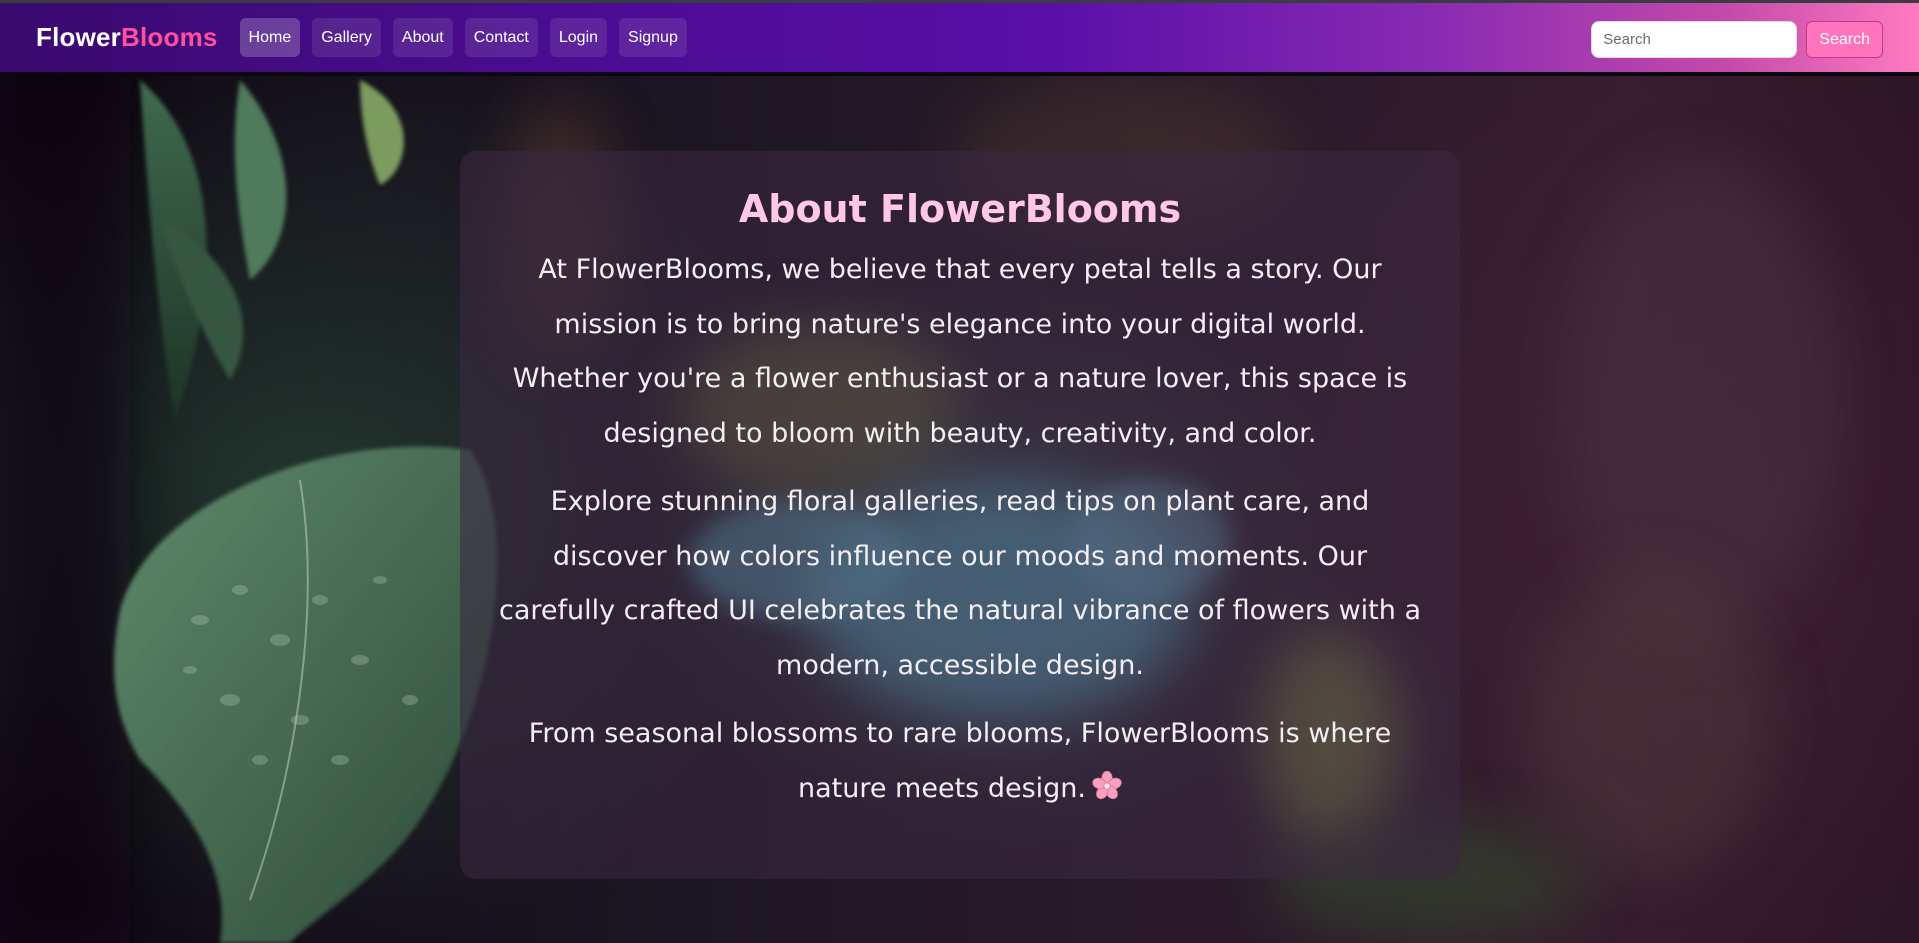  What do you see at coordinates (422, 37) in the screenshot?
I see `nav-link-about: About` at bounding box center [422, 37].